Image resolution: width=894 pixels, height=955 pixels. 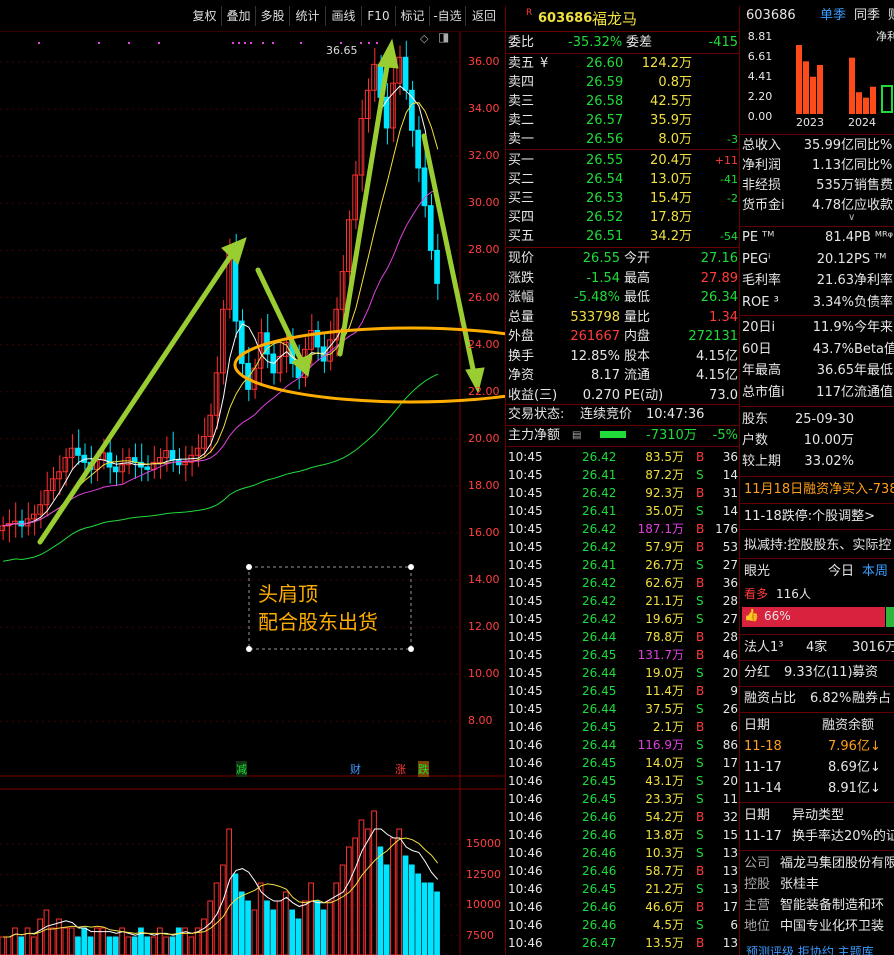 I want to click on holders-row: 户数 10.00万, so click(x=818, y=441).